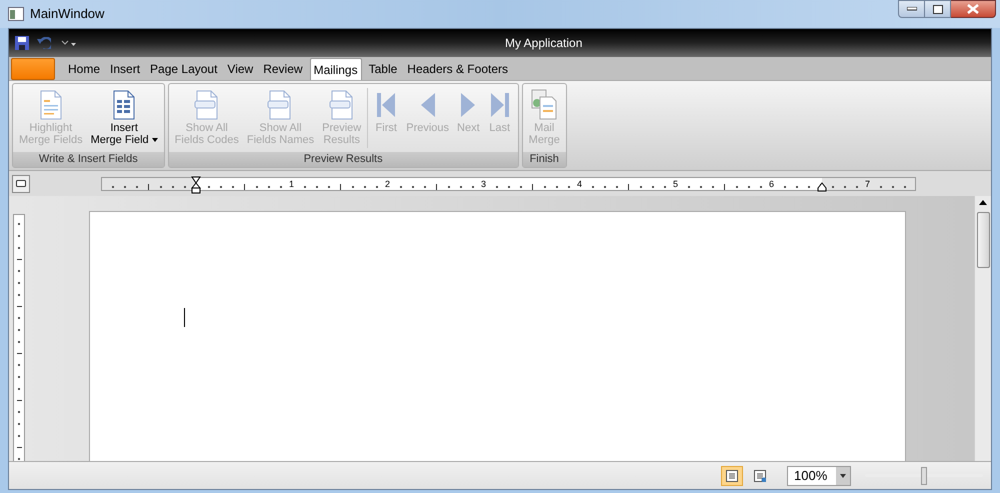 The height and width of the screenshot is (493, 1000). Describe the element at coordinates (184, 317) in the screenshot. I see `text-cursor` at that location.